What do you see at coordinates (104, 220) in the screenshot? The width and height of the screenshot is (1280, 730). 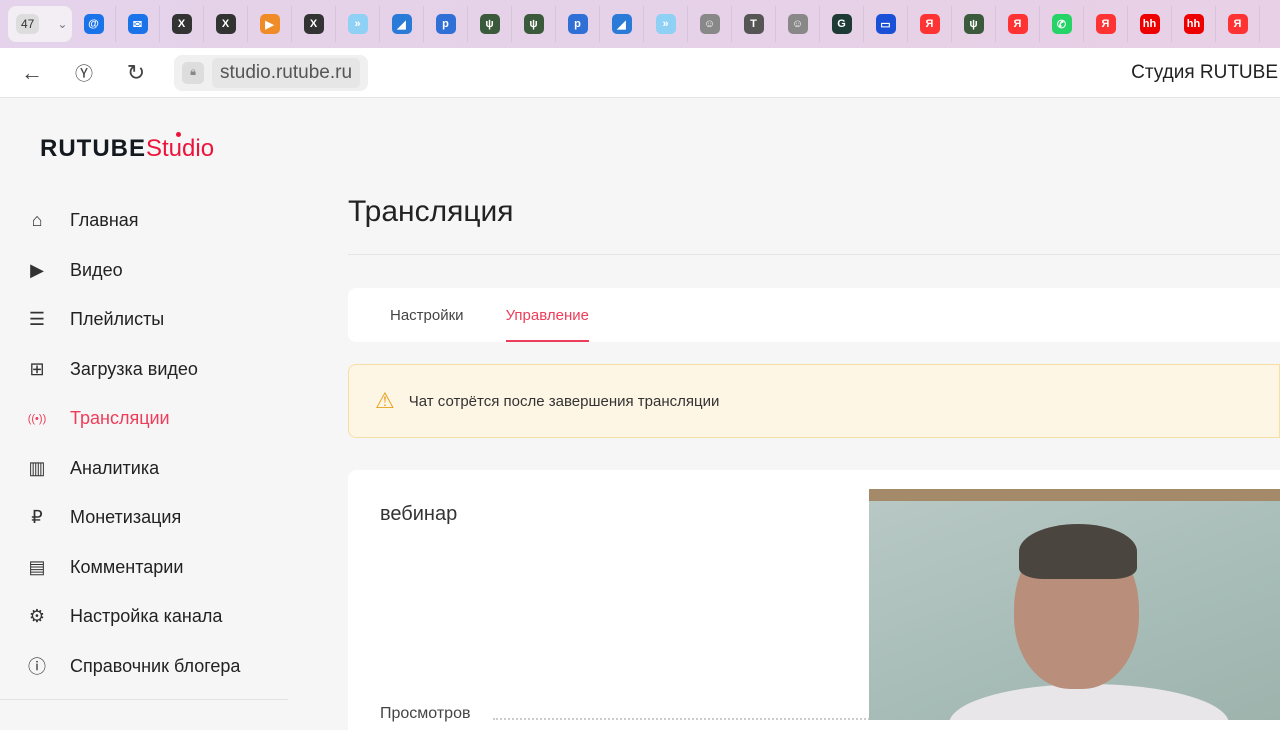 I see `sidebar-item-label: Главная` at bounding box center [104, 220].